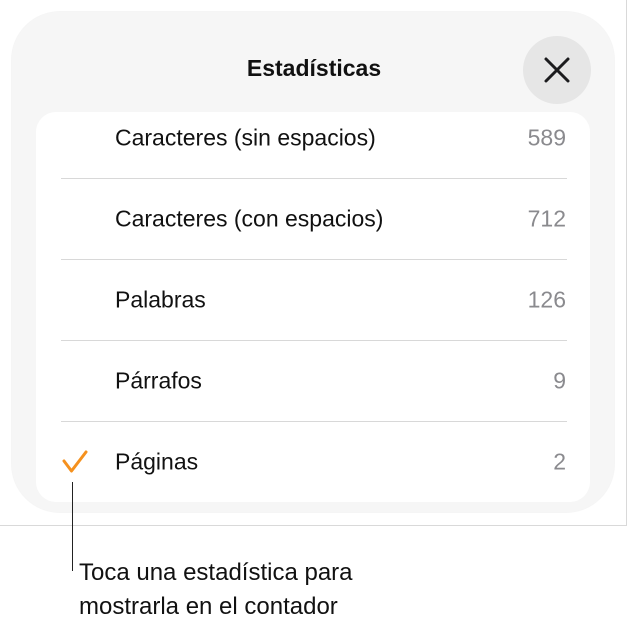 Image resolution: width=628 pixels, height=624 pixels. I want to click on stat-value: 2, so click(559, 461).